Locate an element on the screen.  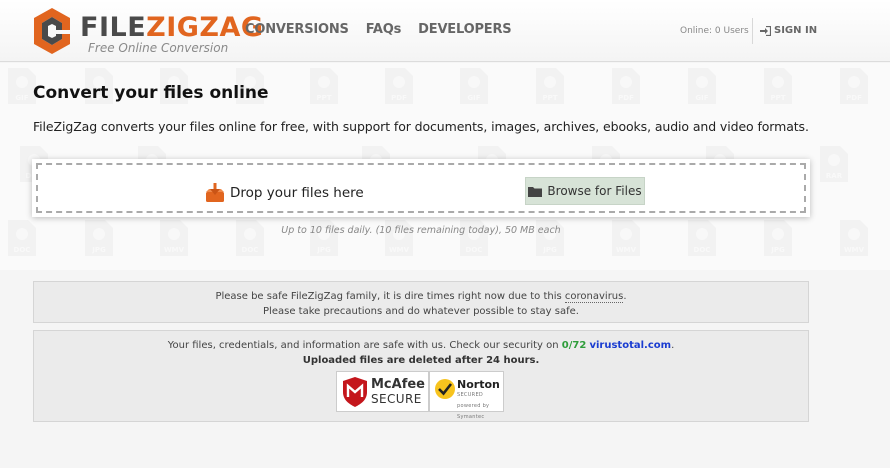
folder-icon is located at coordinates (535, 191).